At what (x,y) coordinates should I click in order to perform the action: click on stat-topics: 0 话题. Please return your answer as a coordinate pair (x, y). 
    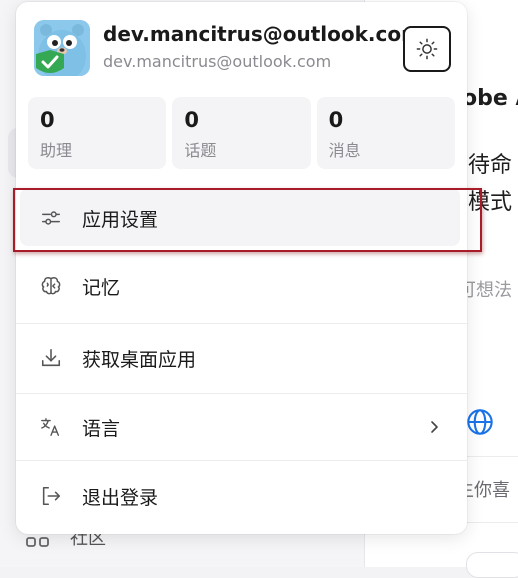
    Looking at the image, I should click on (241, 133).